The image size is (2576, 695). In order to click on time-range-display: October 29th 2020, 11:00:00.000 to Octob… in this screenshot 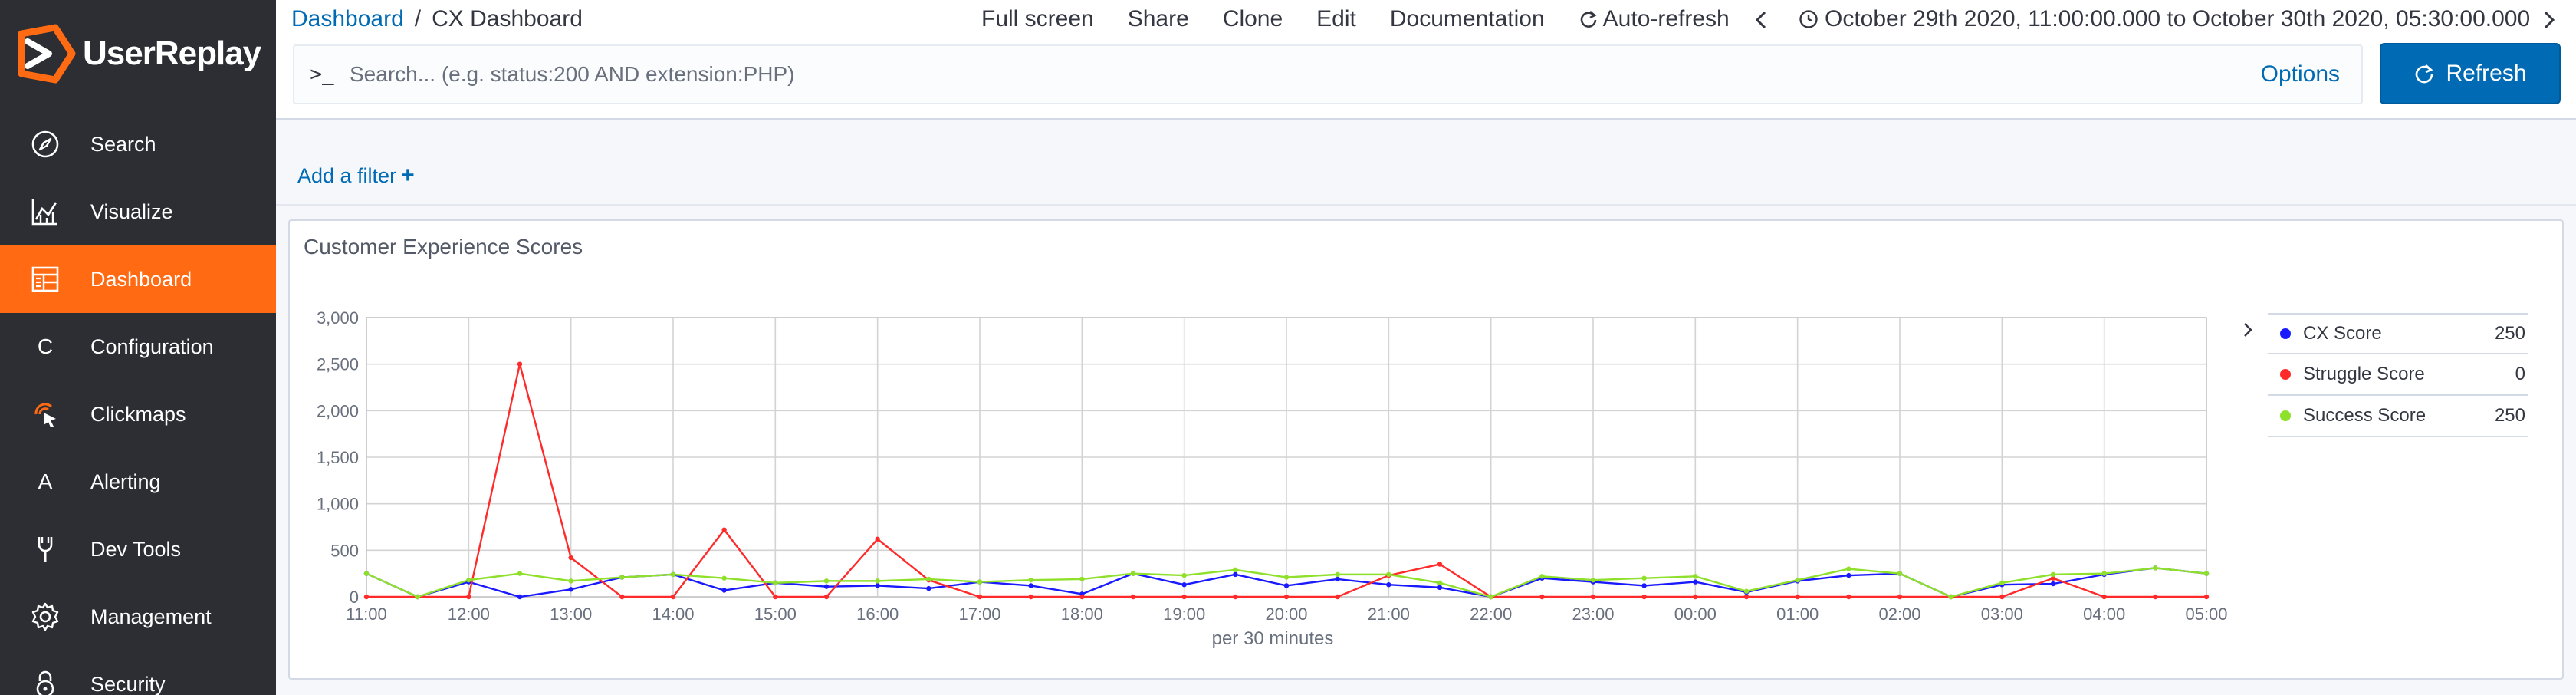, I will do `click(2164, 19)`.